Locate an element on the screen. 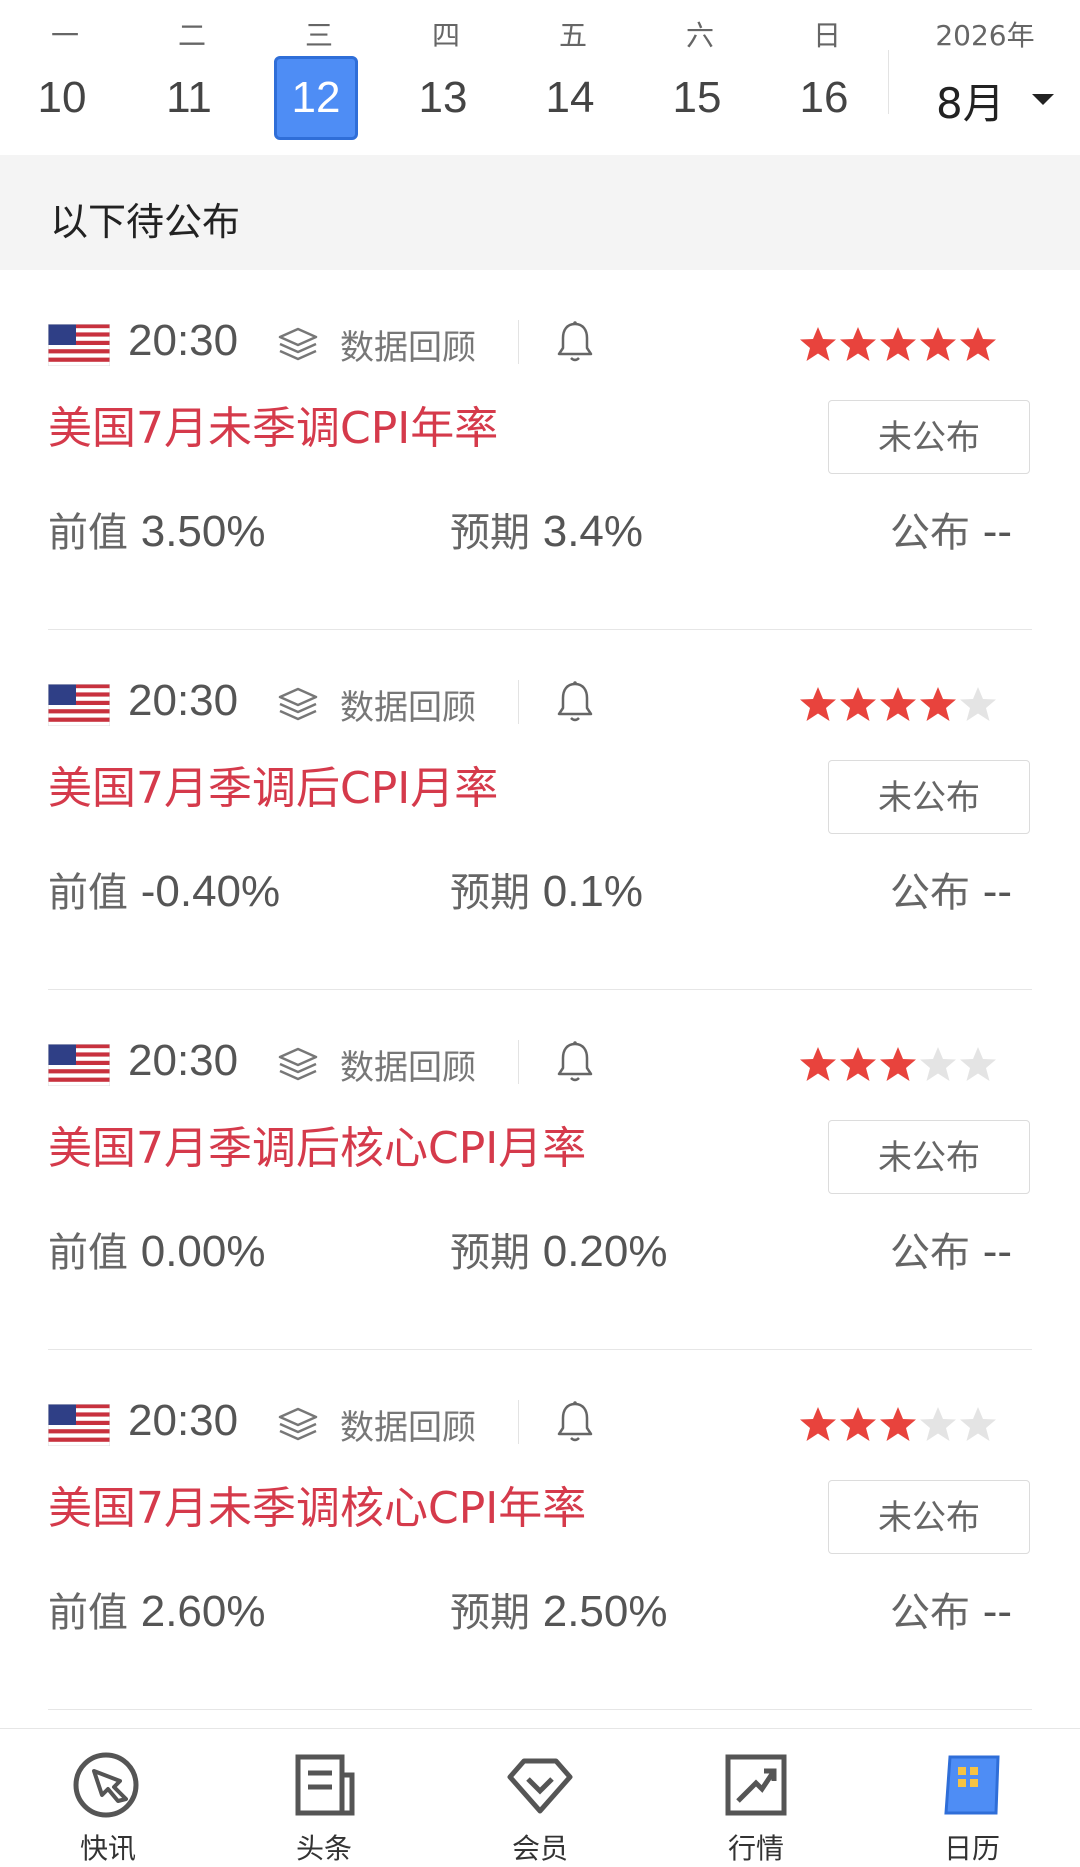 This screenshot has width=1080, height=1867. day-fri: 五 14 is located at coordinates (573, 77).